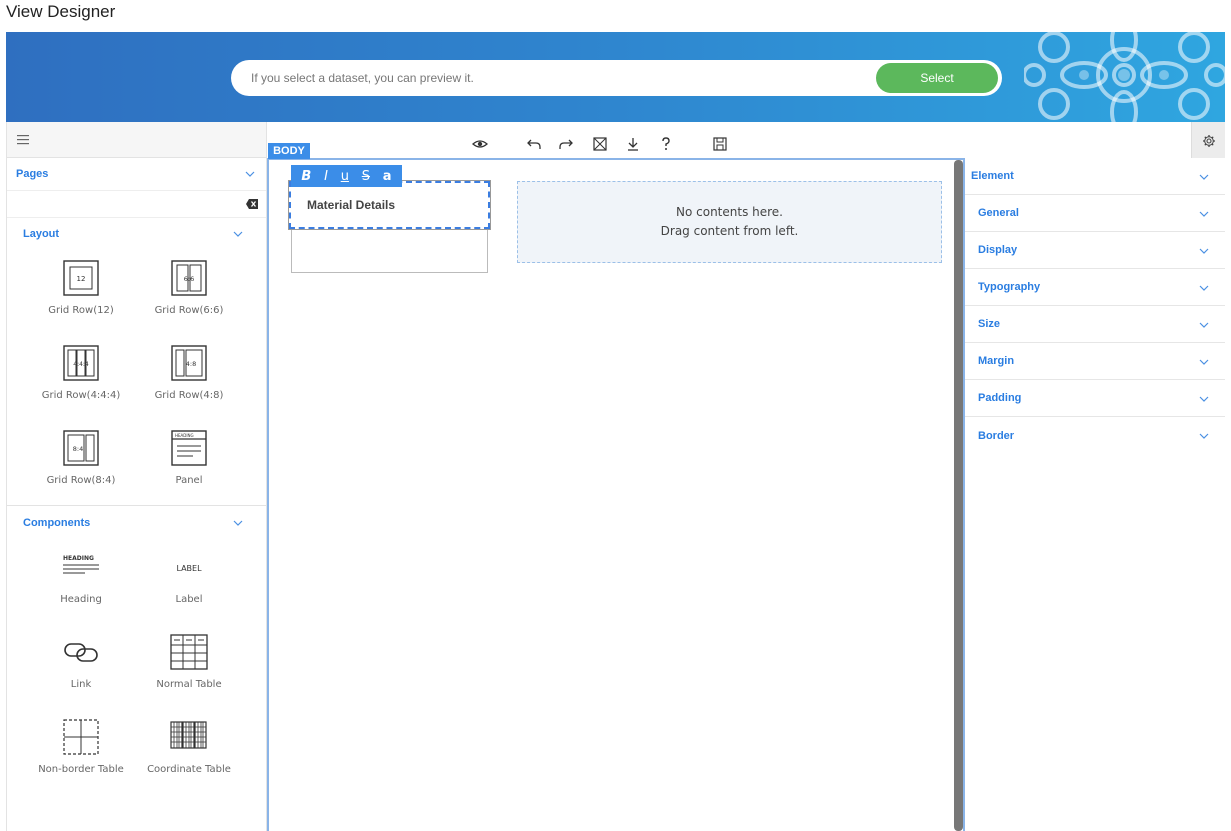 The width and height of the screenshot is (1231, 831). I want to click on layout-item-grid-row-4-4-4: 4:4:4 Grid Row(4:4:4), so click(81, 377).